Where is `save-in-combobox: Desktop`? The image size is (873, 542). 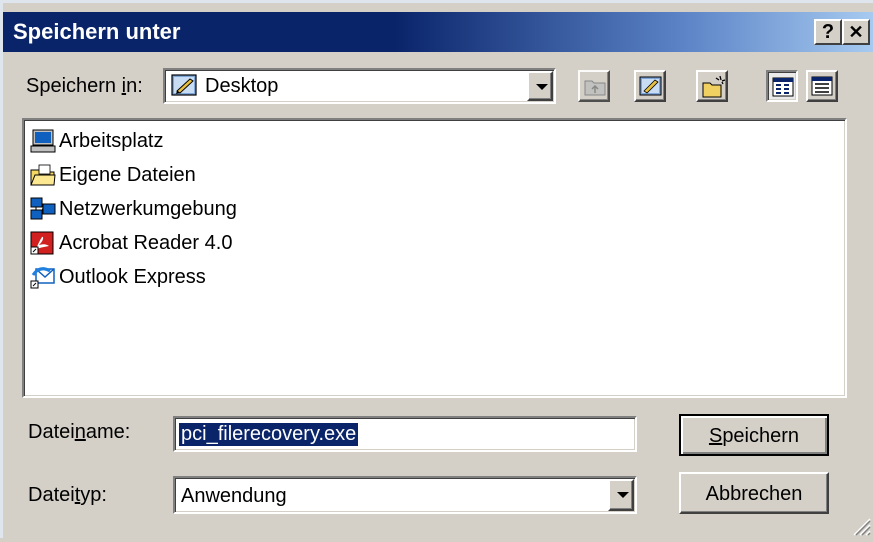 save-in-combobox: Desktop is located at coordinates (359, 86).